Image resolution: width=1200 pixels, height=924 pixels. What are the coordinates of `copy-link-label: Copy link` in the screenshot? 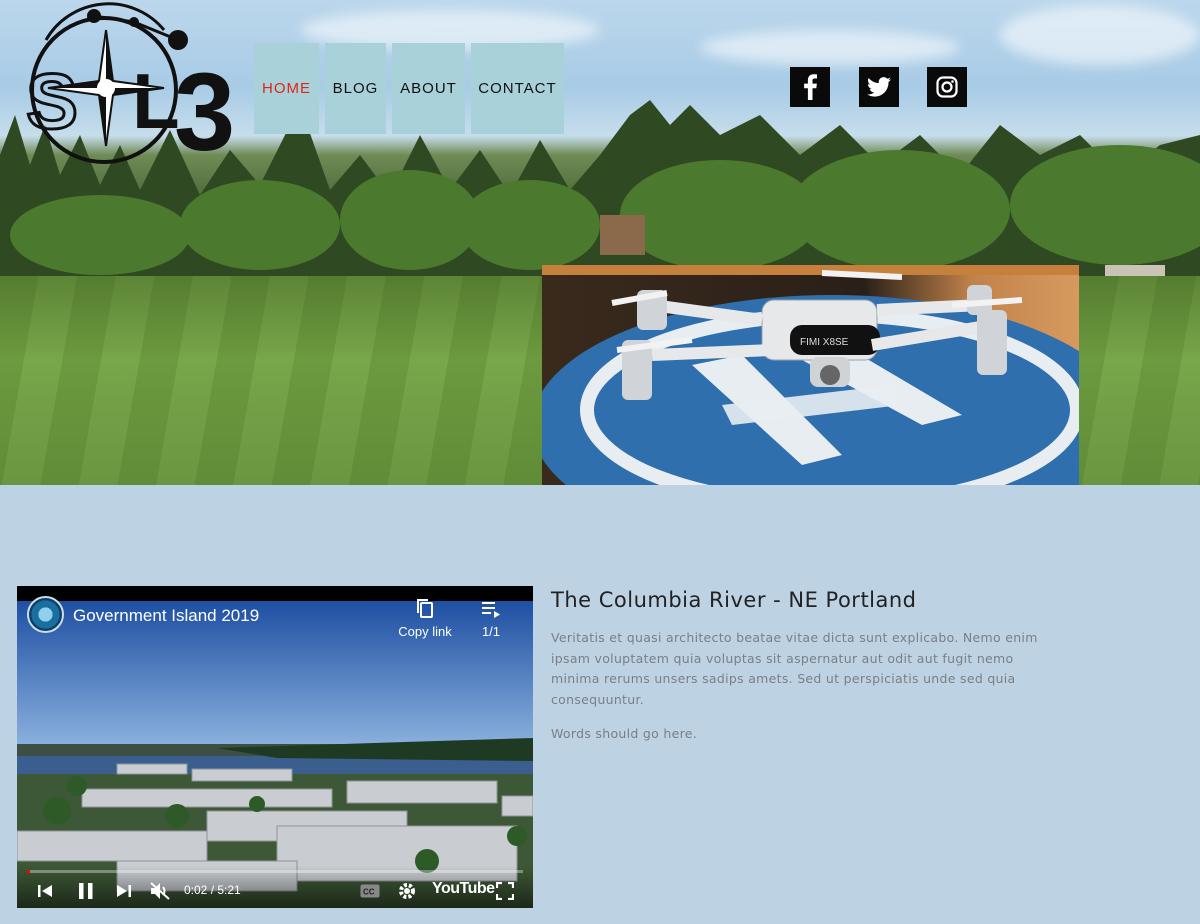 It's located at (425, 631).